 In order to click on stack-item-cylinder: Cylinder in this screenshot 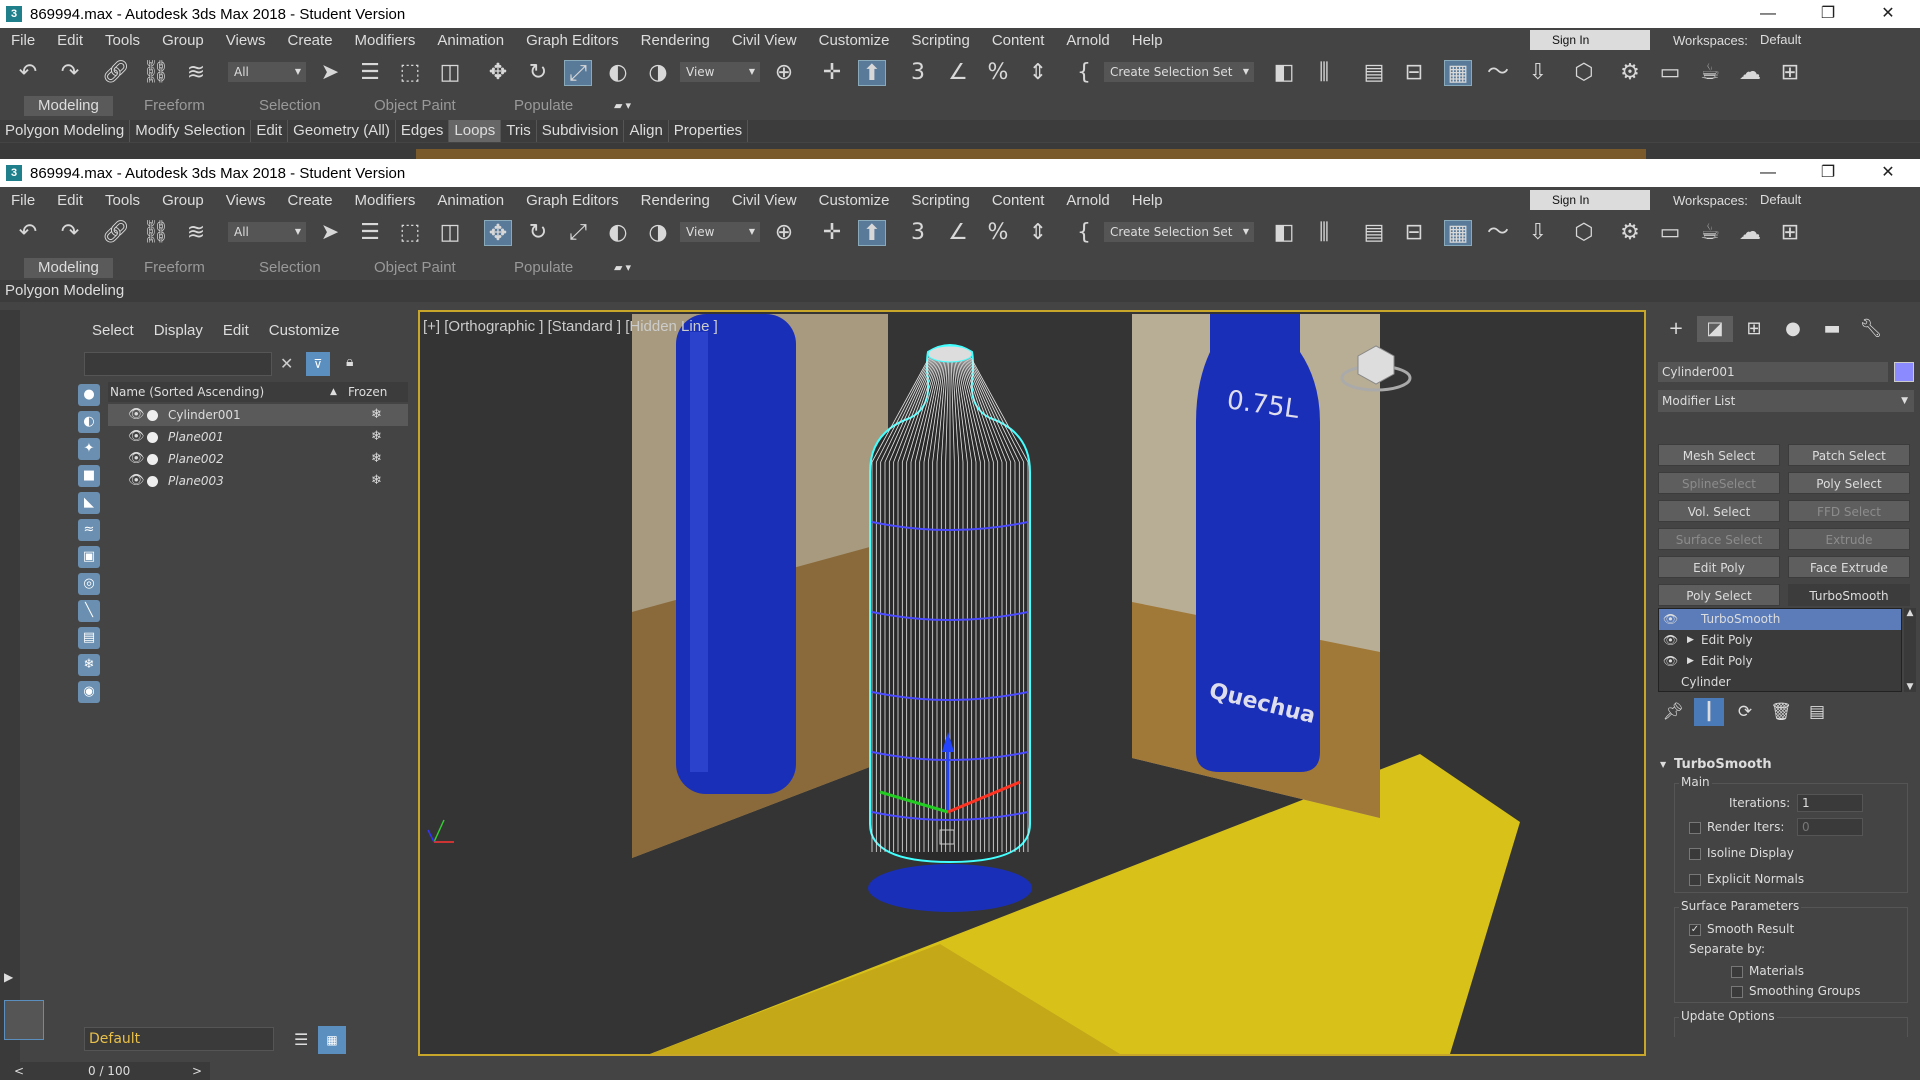, I will do `click(1780, 681)`.